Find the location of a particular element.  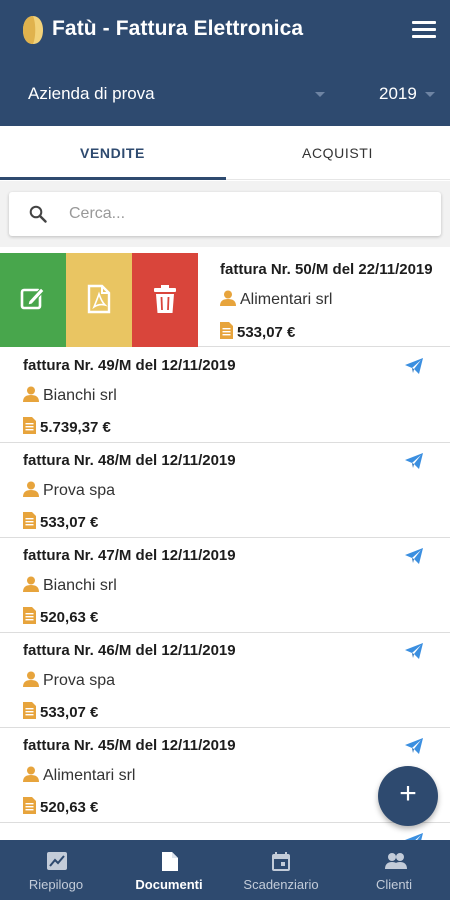

nav-label: Documenti is located at coordinates (169, 884).